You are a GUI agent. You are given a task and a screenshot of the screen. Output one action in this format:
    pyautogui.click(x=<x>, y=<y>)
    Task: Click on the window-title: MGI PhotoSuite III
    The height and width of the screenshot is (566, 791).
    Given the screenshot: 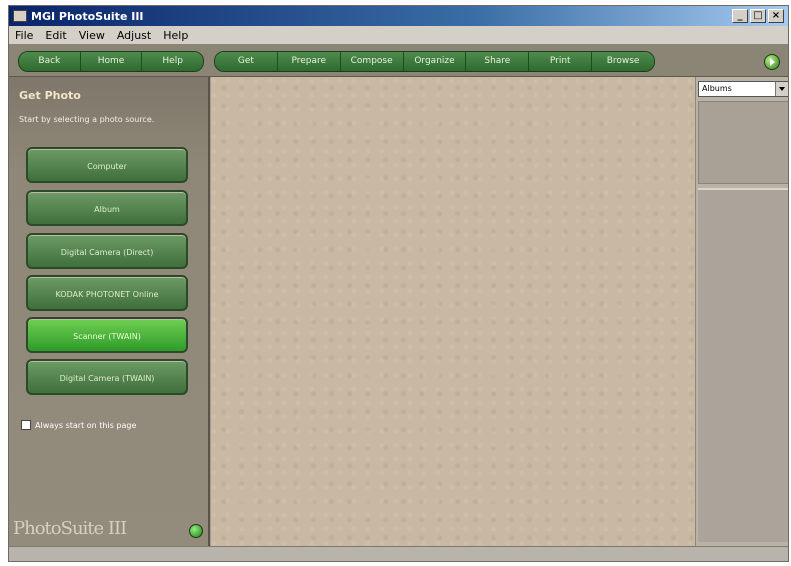 What is the action you would take?
    pyautogui.click(x=87, y=16)
    